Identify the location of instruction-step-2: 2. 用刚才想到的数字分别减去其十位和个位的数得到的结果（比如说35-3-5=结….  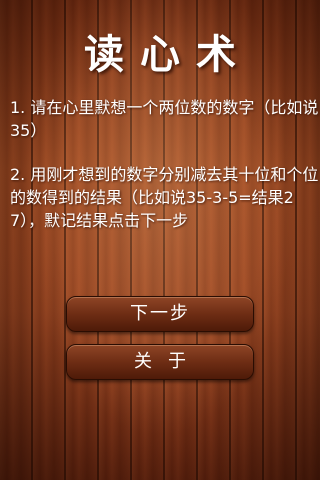
(164, 197).